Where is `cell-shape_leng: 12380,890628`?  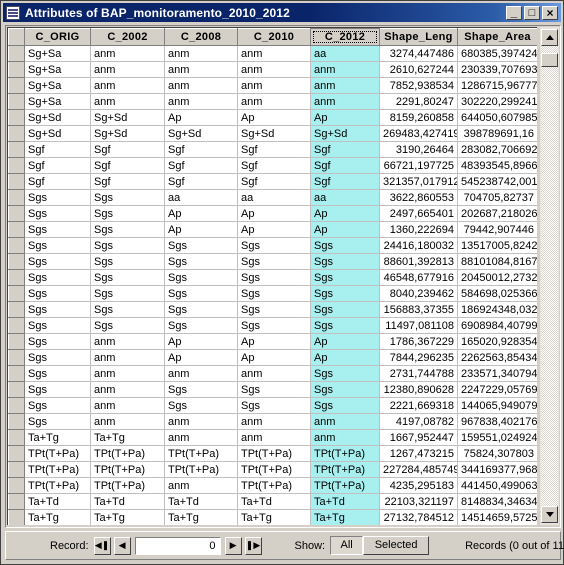 cell-shape_leng: 12380,890628 is located at coordinates (418, 389).